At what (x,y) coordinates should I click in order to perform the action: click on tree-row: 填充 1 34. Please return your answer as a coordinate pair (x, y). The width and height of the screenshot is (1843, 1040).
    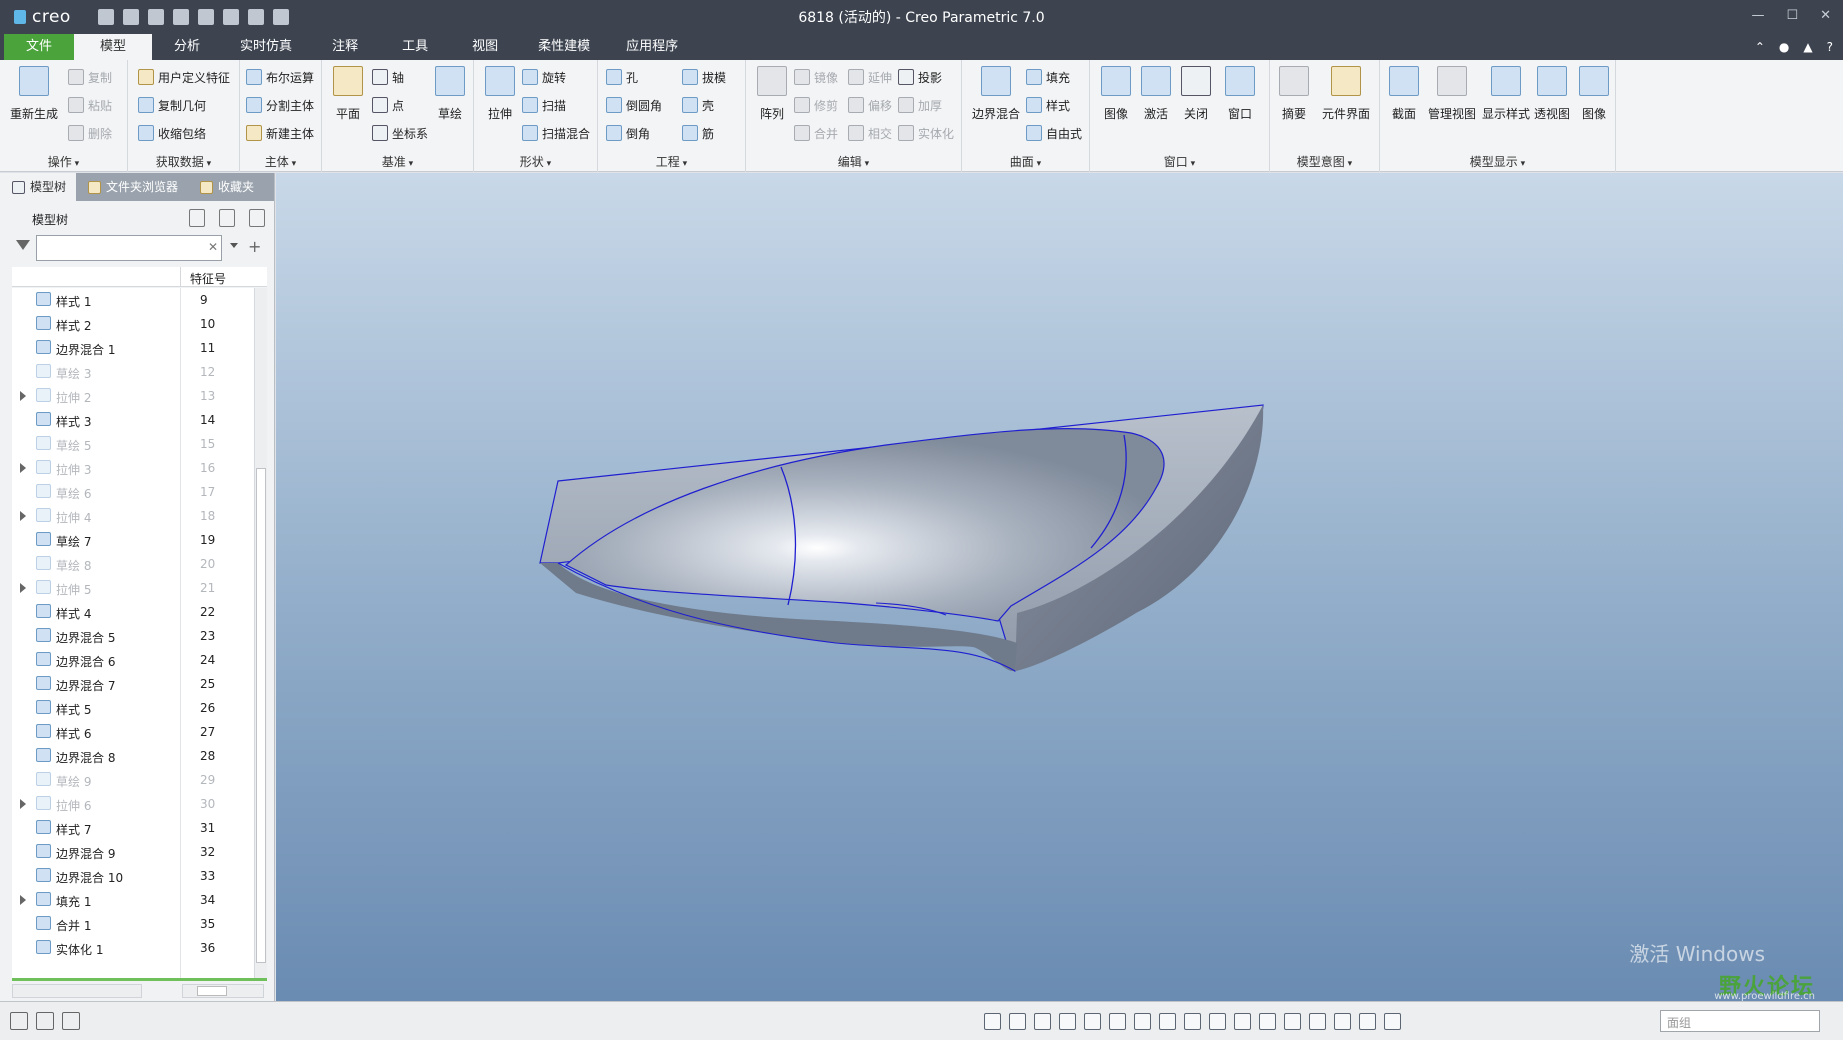
    Looking at the image, I should click on (133, 900).